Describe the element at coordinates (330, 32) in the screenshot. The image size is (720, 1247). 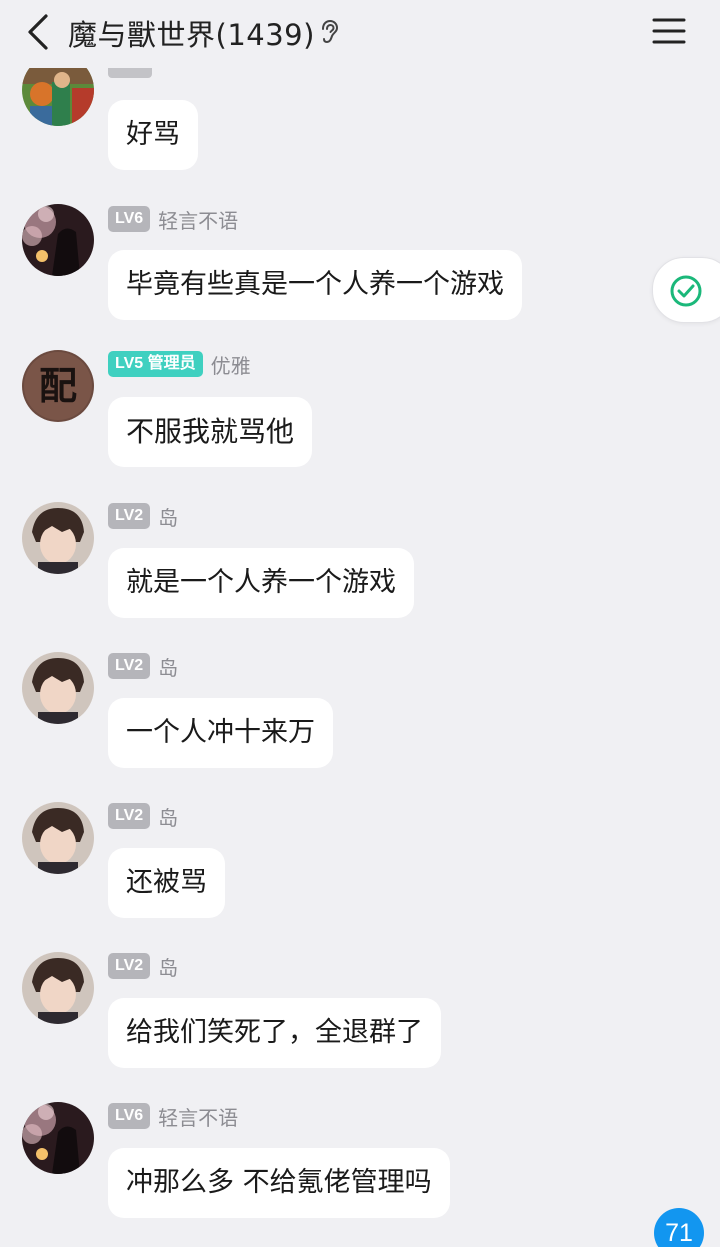
I see `ear-icon` at that location.